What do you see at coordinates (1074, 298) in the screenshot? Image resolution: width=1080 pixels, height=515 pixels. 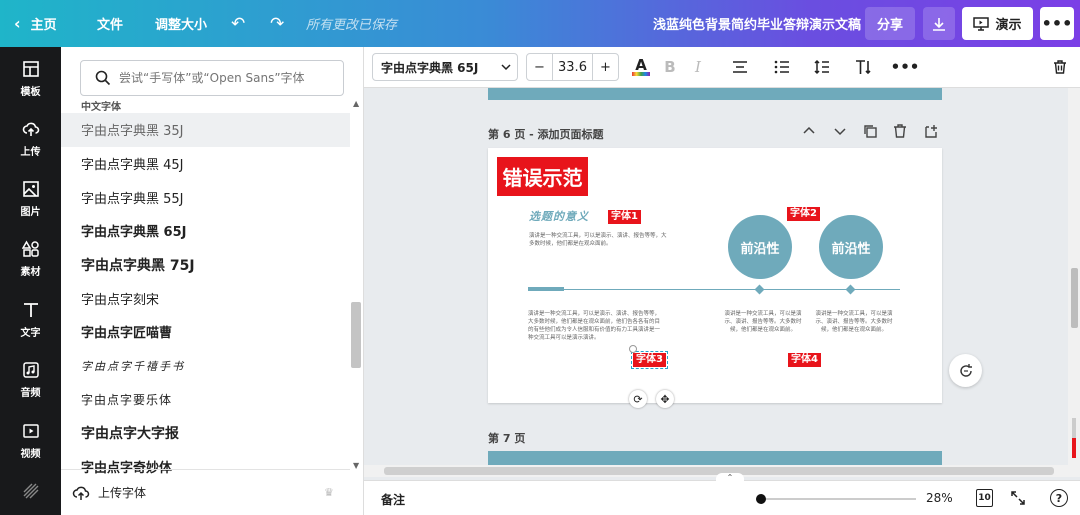 I see `canvas-vertical-scroll-thumb` at bounding box center [1074, 298].